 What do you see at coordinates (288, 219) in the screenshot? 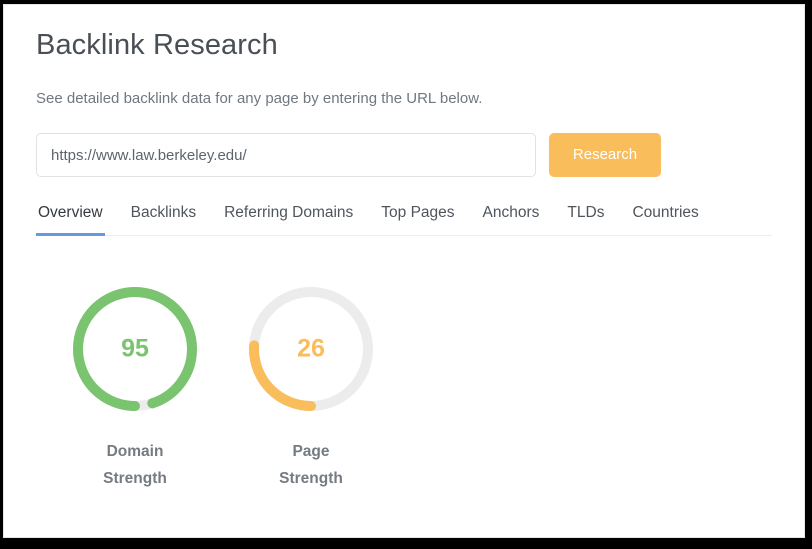
I see `tab-referring-domains: Referring Domains` at bounding box center [288, 219].